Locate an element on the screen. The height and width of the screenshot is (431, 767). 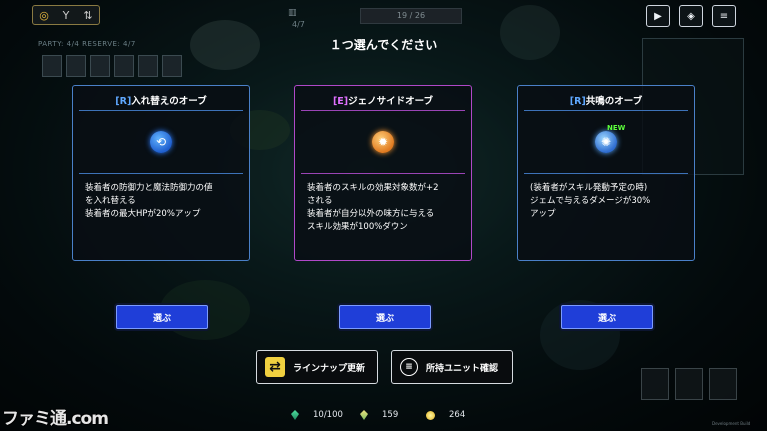
necklace-tab-icon: Ү is located at coordinates (66, 15).